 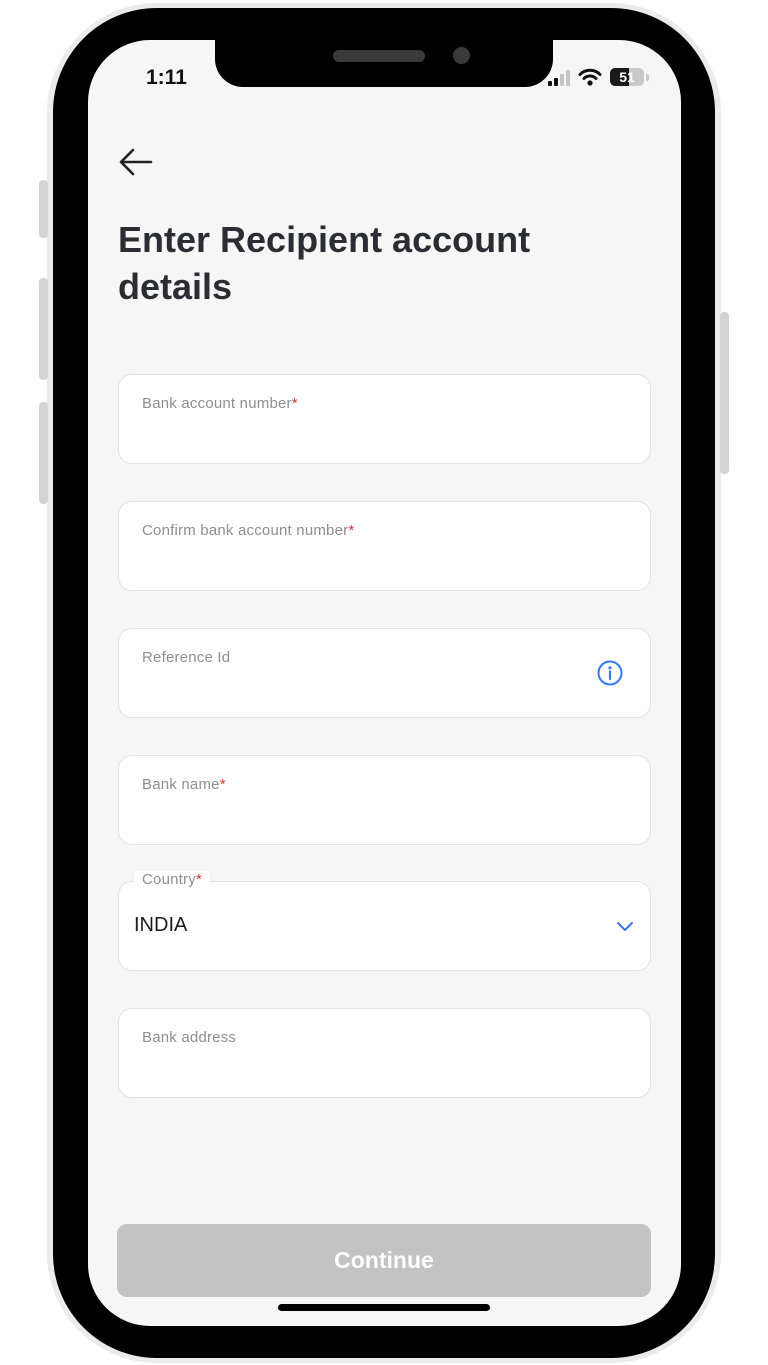 What do you see at coordinates (384, 921) in the screenshot?
I see `country-select: Country* INDIA` at bounding box center [384, 921].